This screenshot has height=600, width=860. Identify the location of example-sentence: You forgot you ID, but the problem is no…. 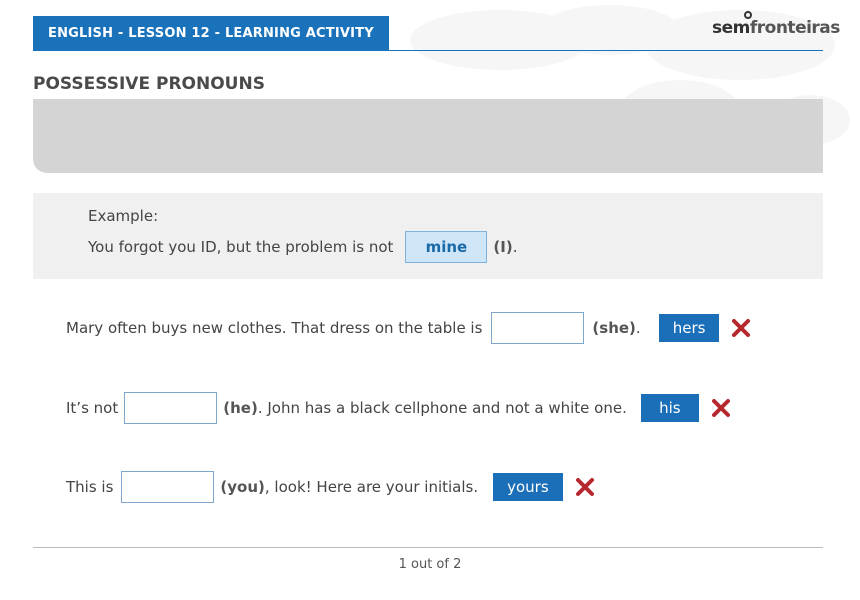
(302, 247).